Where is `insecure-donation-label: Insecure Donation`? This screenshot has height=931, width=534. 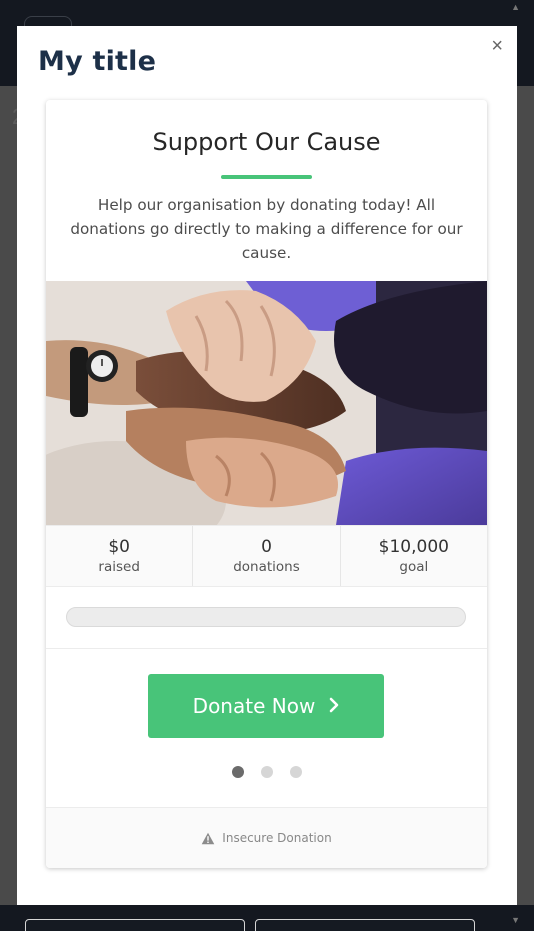
insecure-donation-label: Insecure Donation is located at coordinates (277, 838).